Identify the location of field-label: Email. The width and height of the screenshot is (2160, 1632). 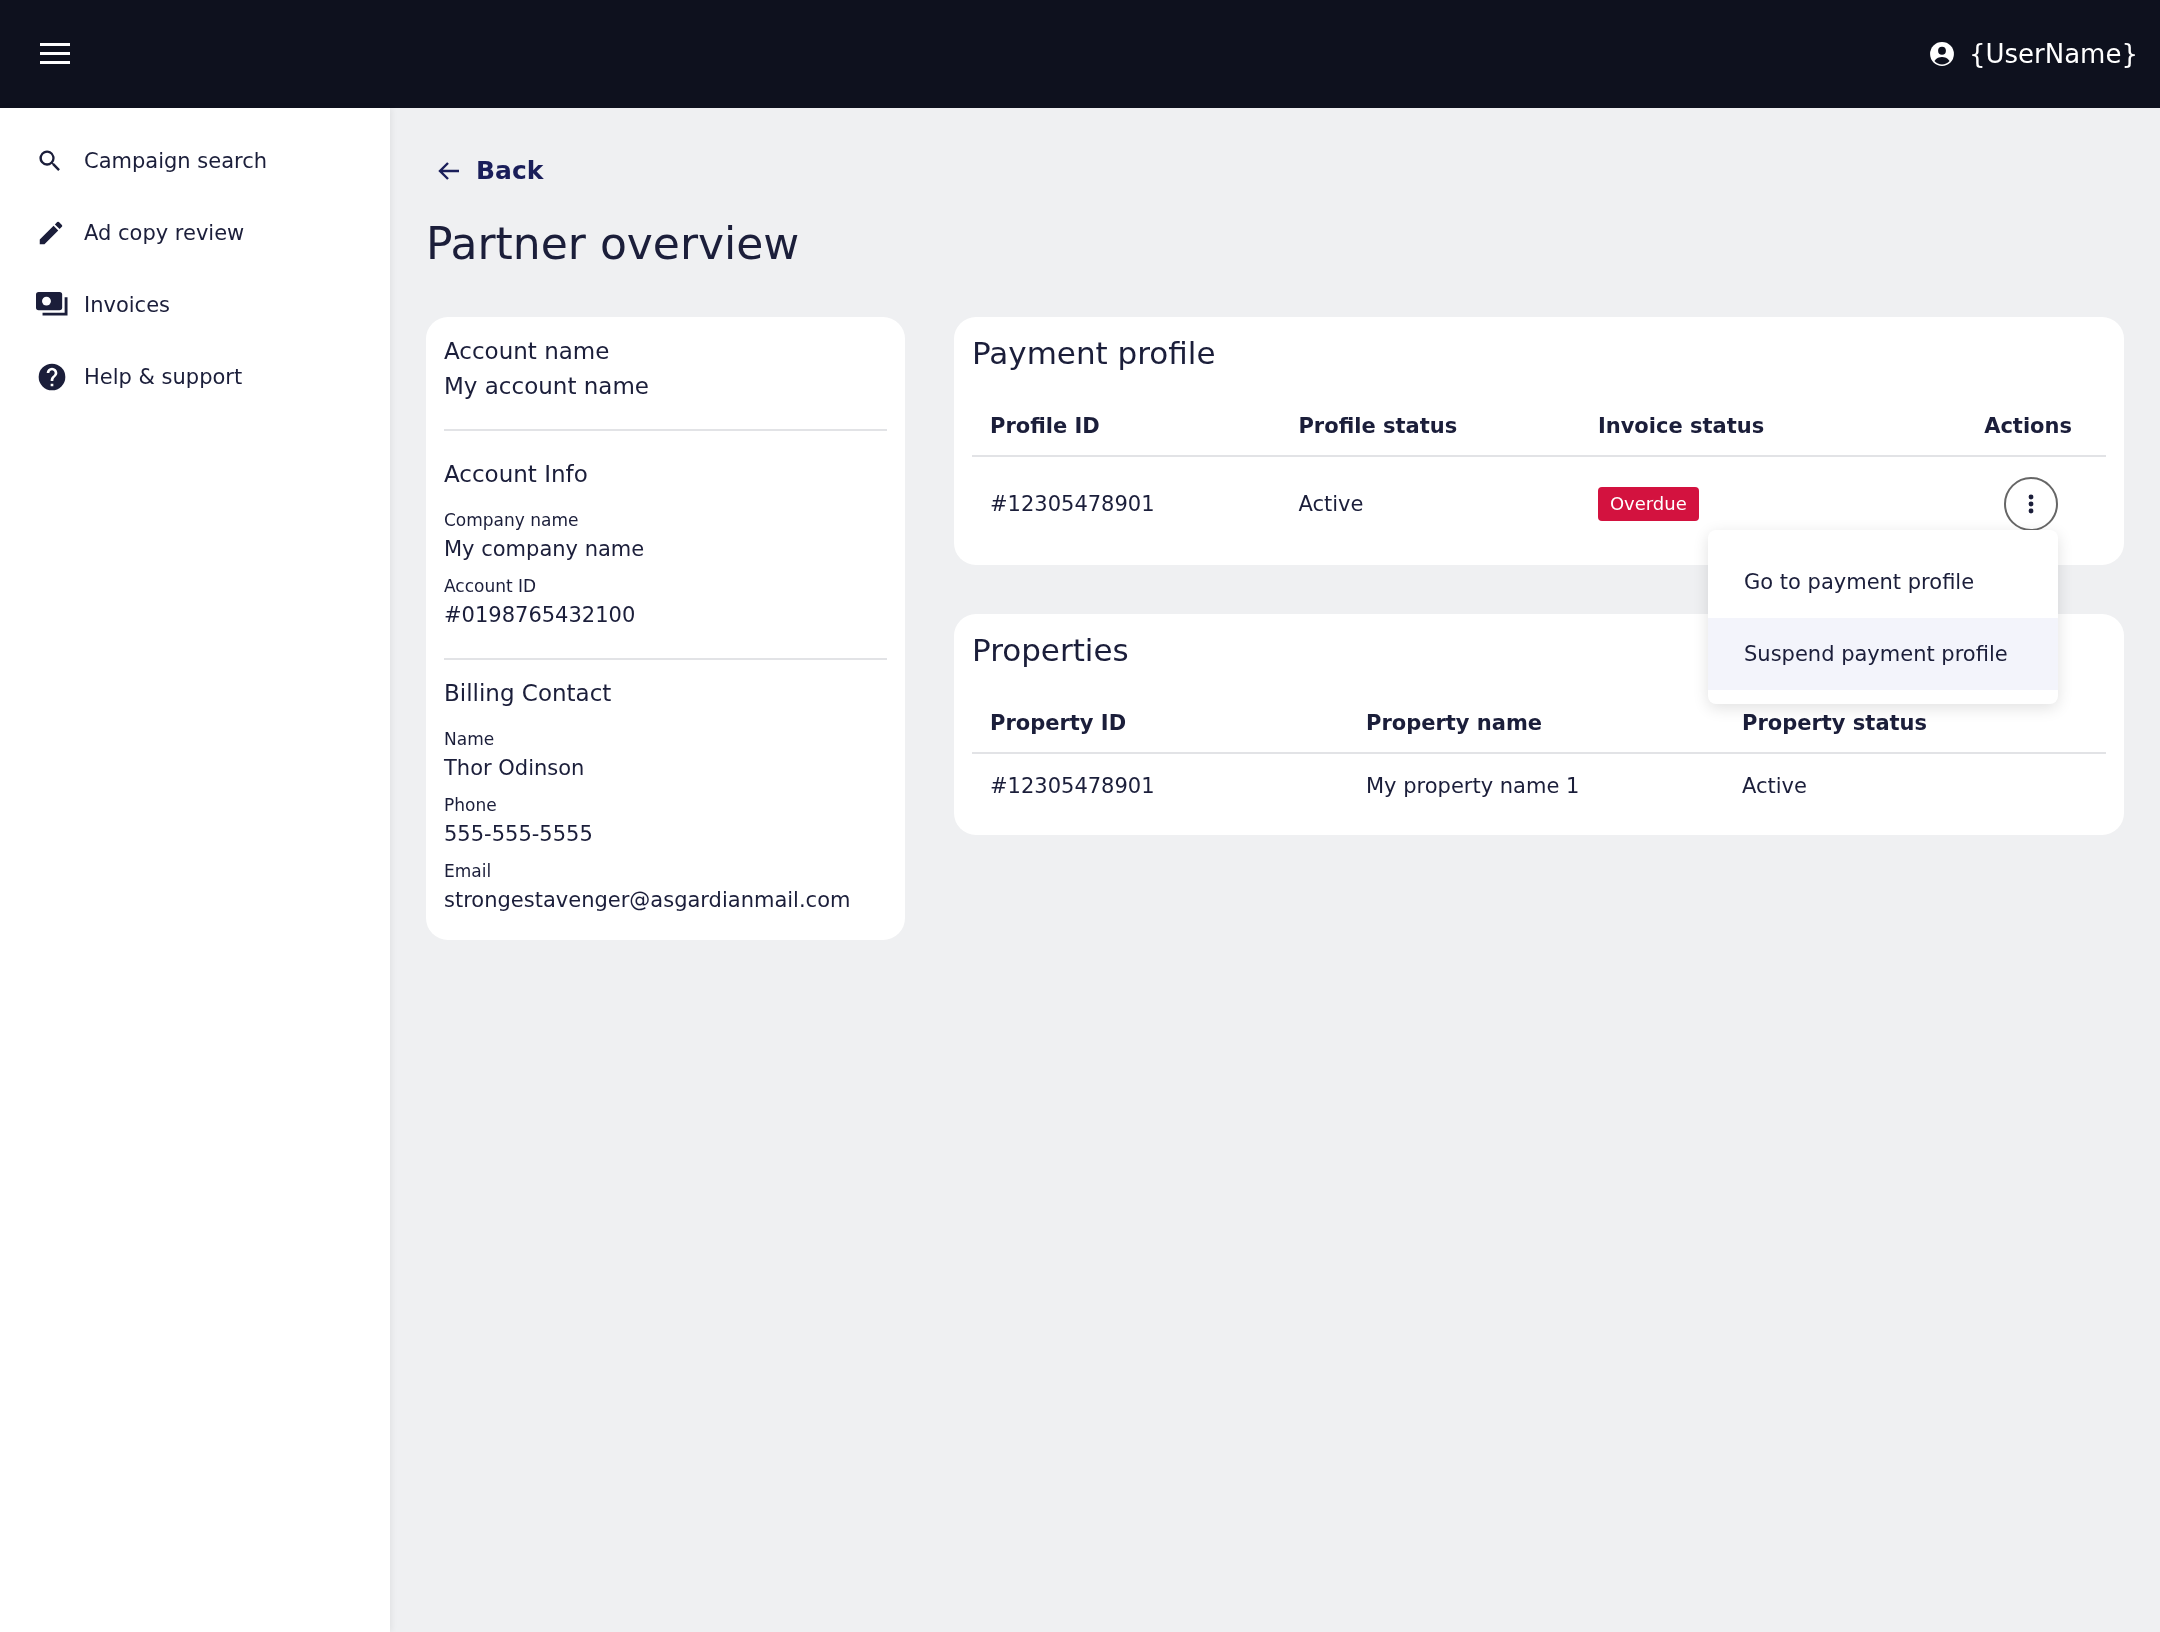
(468, 871).